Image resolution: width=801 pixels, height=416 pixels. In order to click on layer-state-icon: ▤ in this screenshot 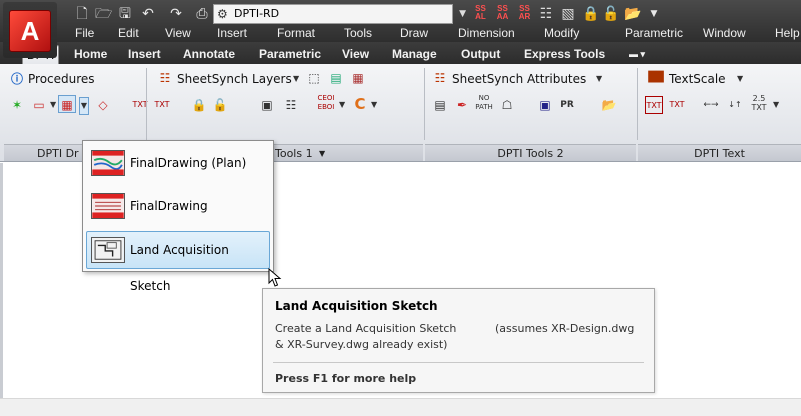, I will do `click(336, 78)`.